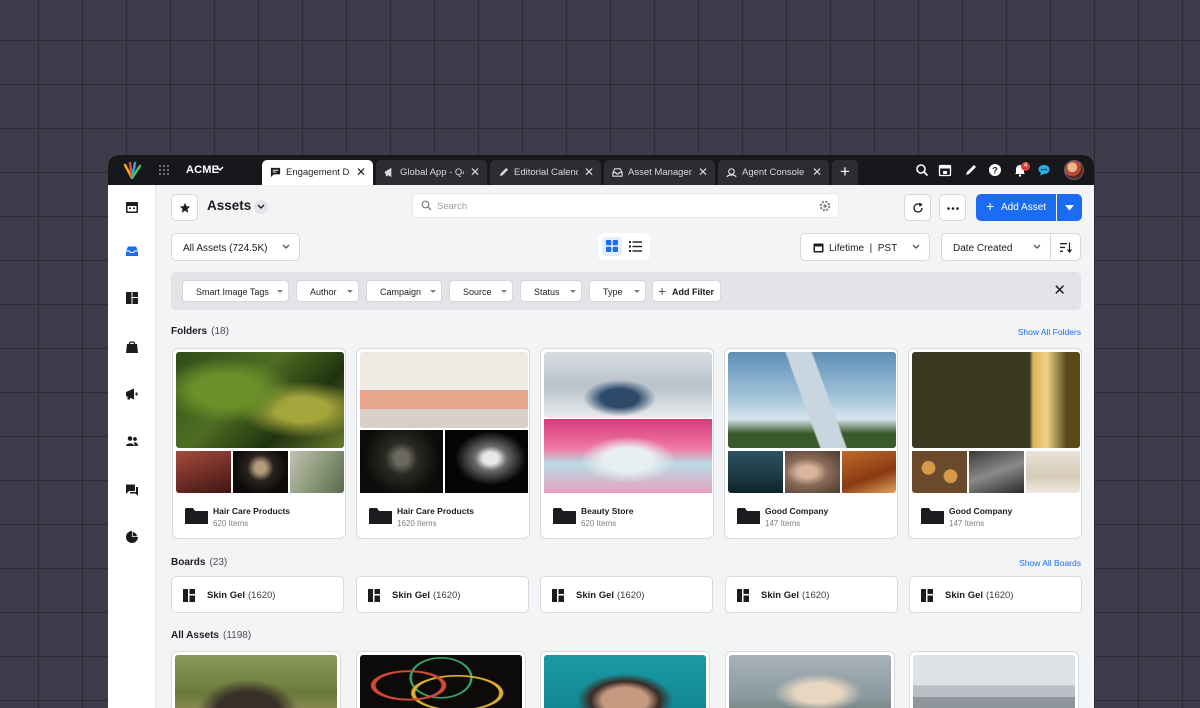 The image size is (1200, 708). What do you see at coordinates (845, 172) in the screenshot?
I see `new-tab-button: +` at bounding box center [845, 172].